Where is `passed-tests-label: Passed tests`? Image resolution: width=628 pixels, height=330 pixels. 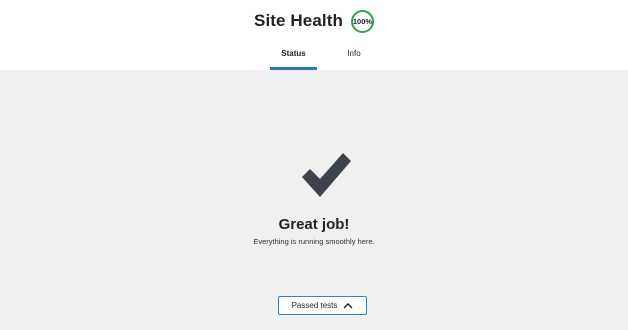 passed-tests-label: Passed tests is located at coordinates (314, 305).